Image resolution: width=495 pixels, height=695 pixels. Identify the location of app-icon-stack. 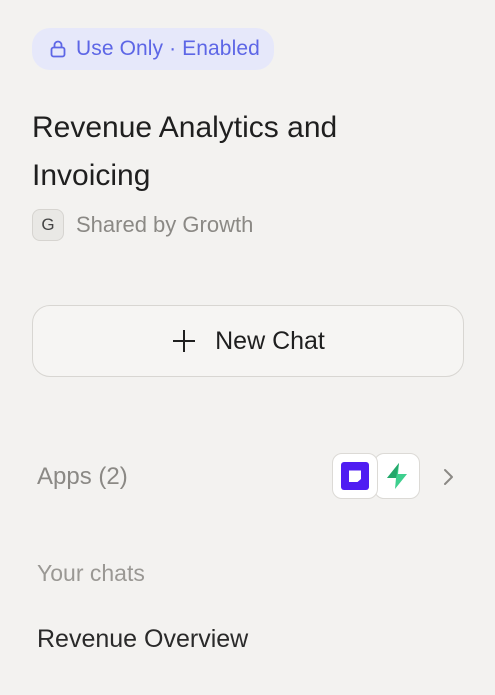
(377, 477).